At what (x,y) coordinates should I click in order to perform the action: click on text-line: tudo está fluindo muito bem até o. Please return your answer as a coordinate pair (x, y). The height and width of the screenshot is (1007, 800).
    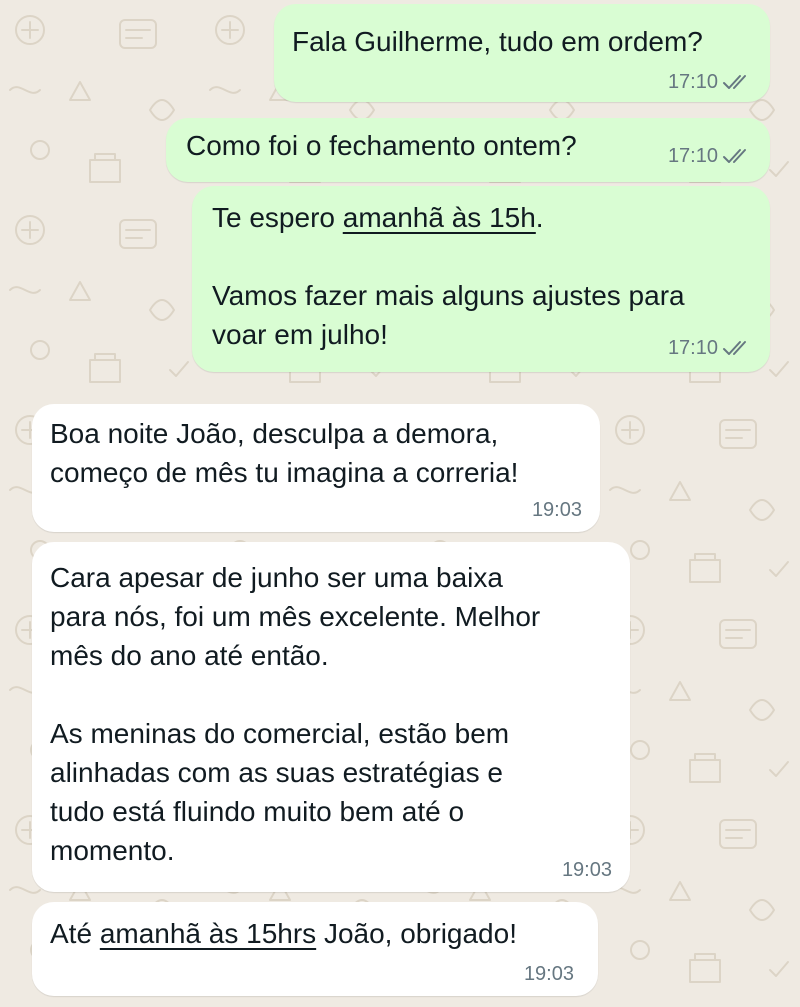
    Looking at the image, I should click on (257, 811).